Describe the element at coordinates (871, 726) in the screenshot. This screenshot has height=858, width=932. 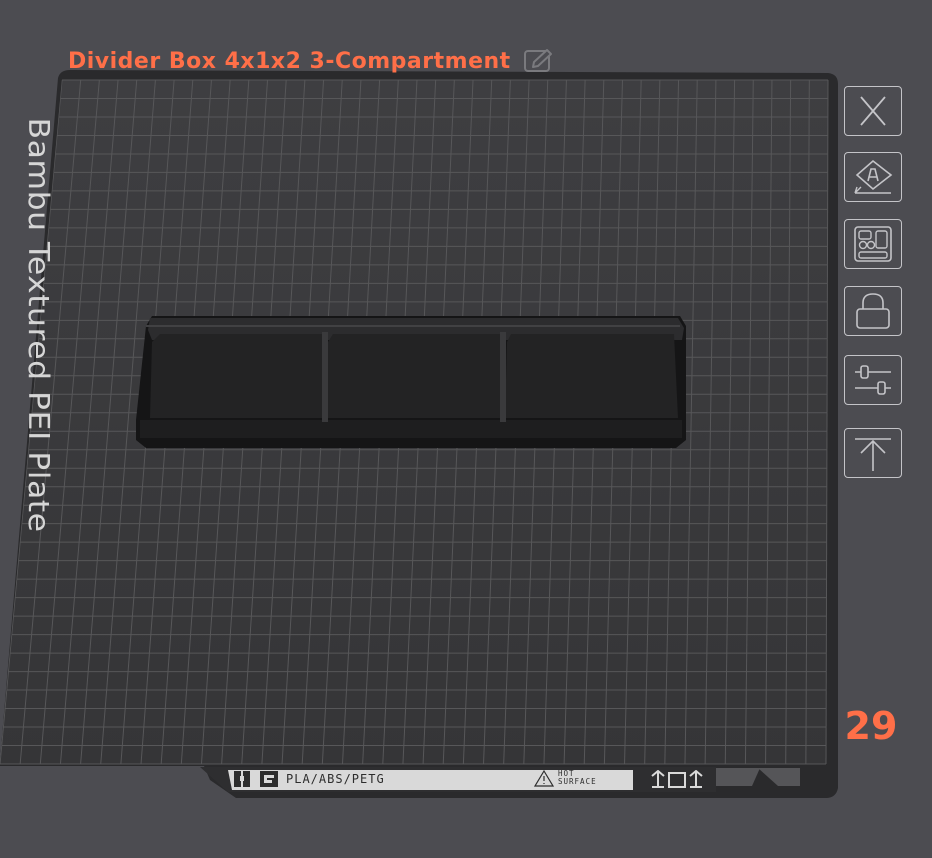
I see `plate-index: 29` at that location.